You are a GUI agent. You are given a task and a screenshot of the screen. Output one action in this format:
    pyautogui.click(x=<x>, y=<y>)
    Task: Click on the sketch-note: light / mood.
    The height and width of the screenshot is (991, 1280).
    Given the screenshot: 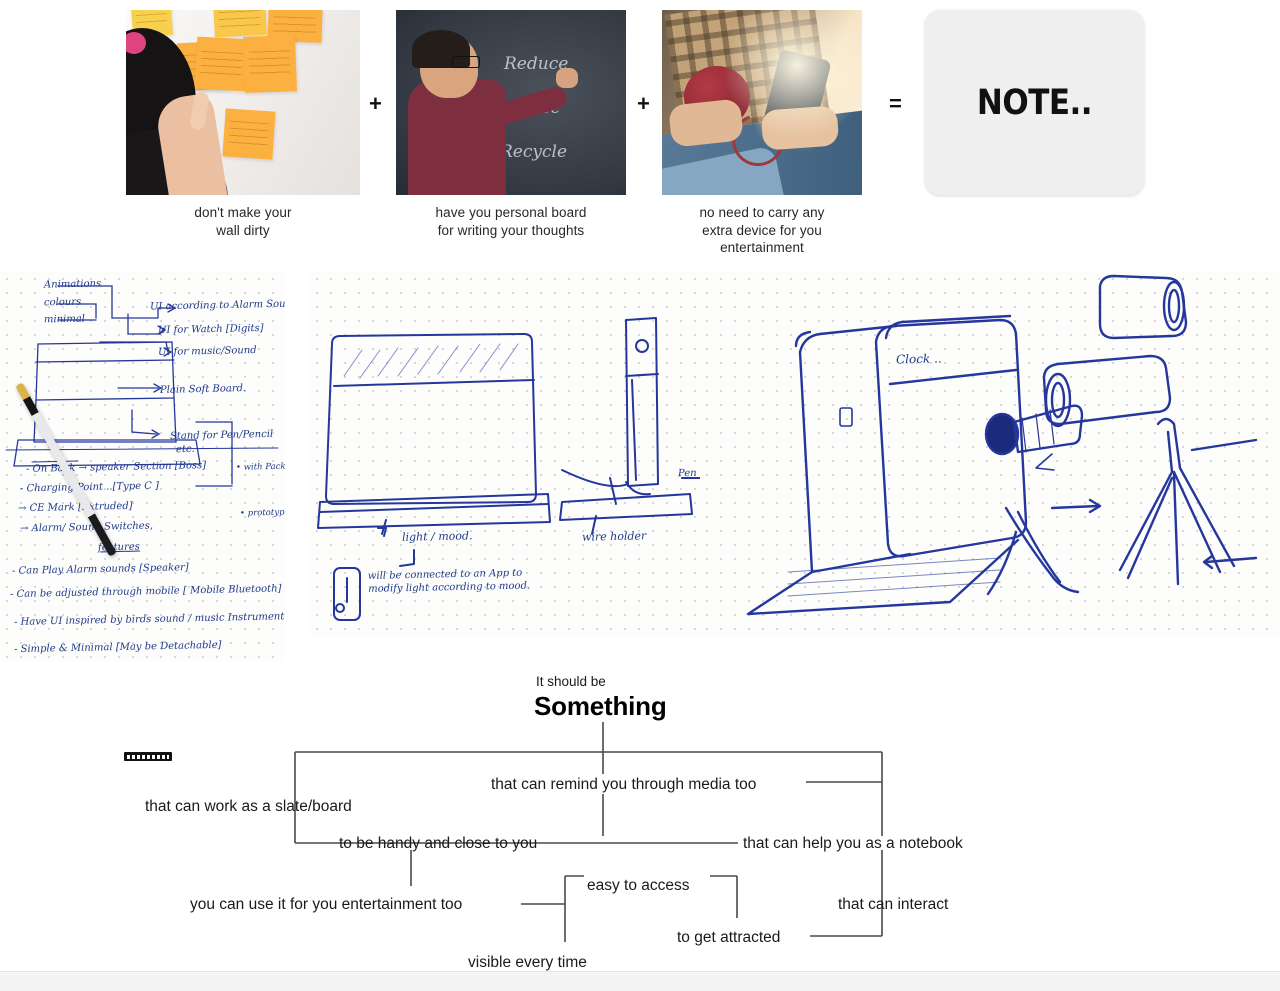 What is the action you would take?
    pyautogui.click(x=437, y=536)
    